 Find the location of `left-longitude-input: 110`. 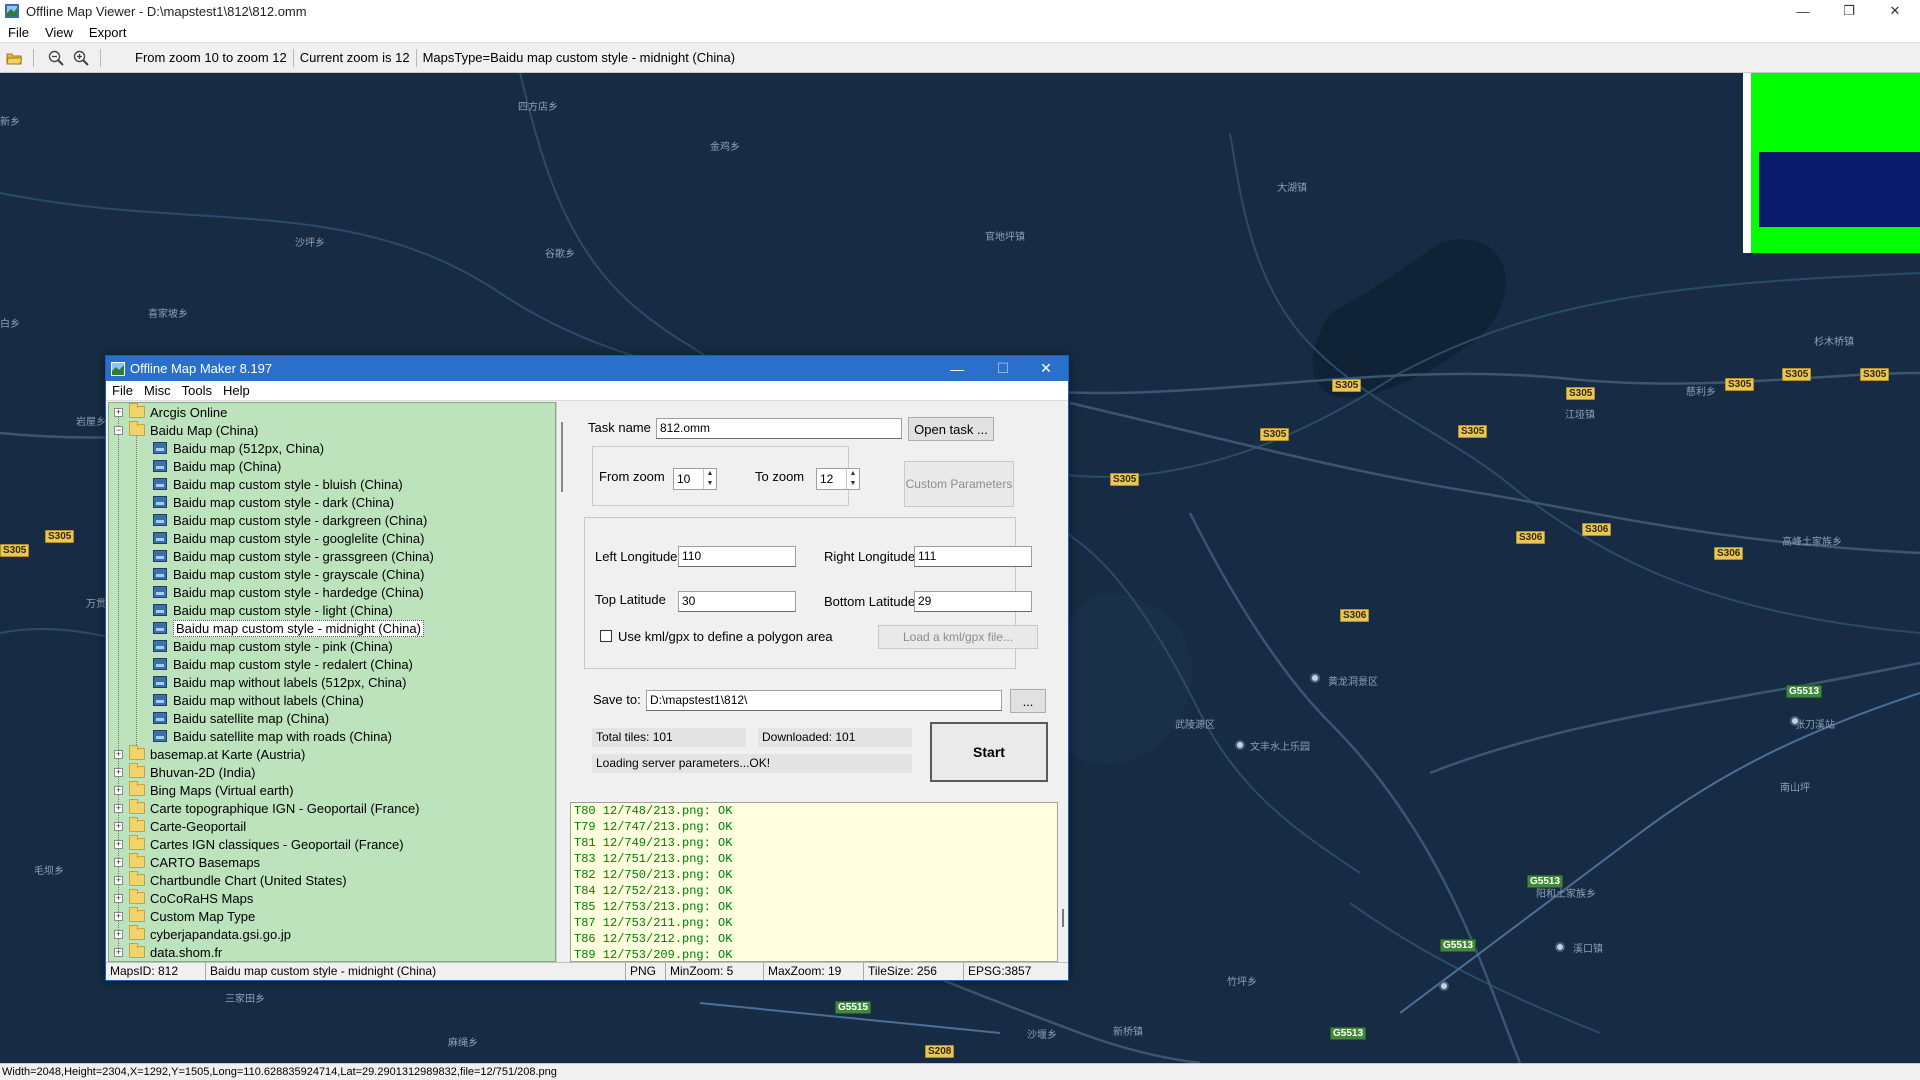

left-longitude-input: 110 is located at coordinates (737, 556).